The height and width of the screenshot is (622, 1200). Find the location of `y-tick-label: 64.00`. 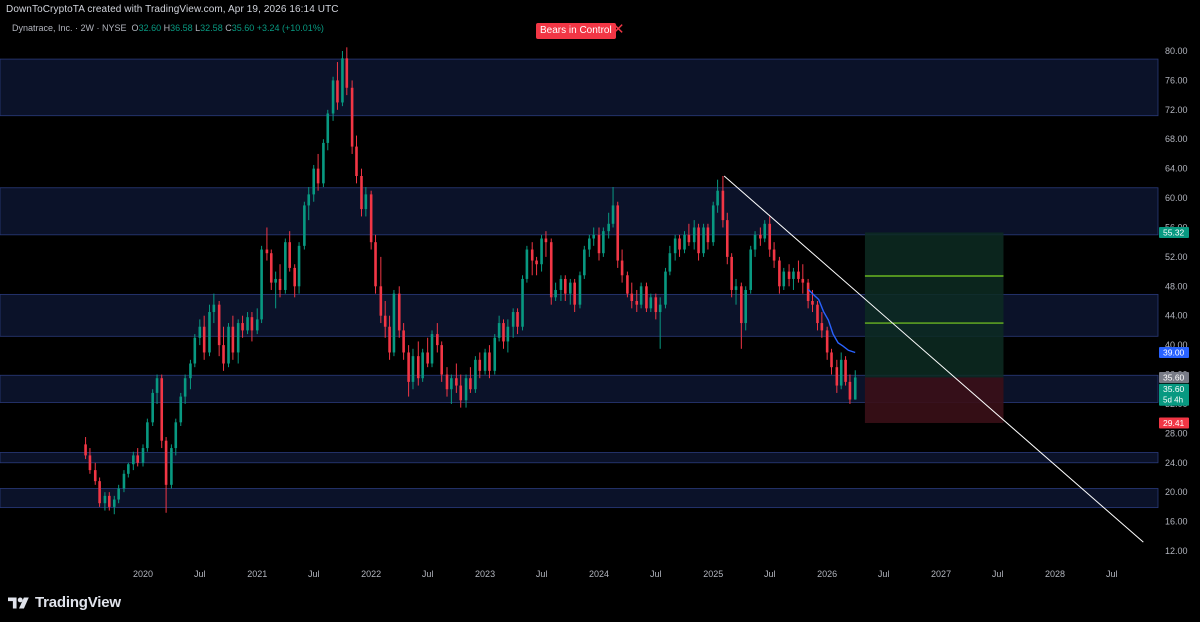

y-tick-label: 64.00 is located at coordinates (1176, 169).